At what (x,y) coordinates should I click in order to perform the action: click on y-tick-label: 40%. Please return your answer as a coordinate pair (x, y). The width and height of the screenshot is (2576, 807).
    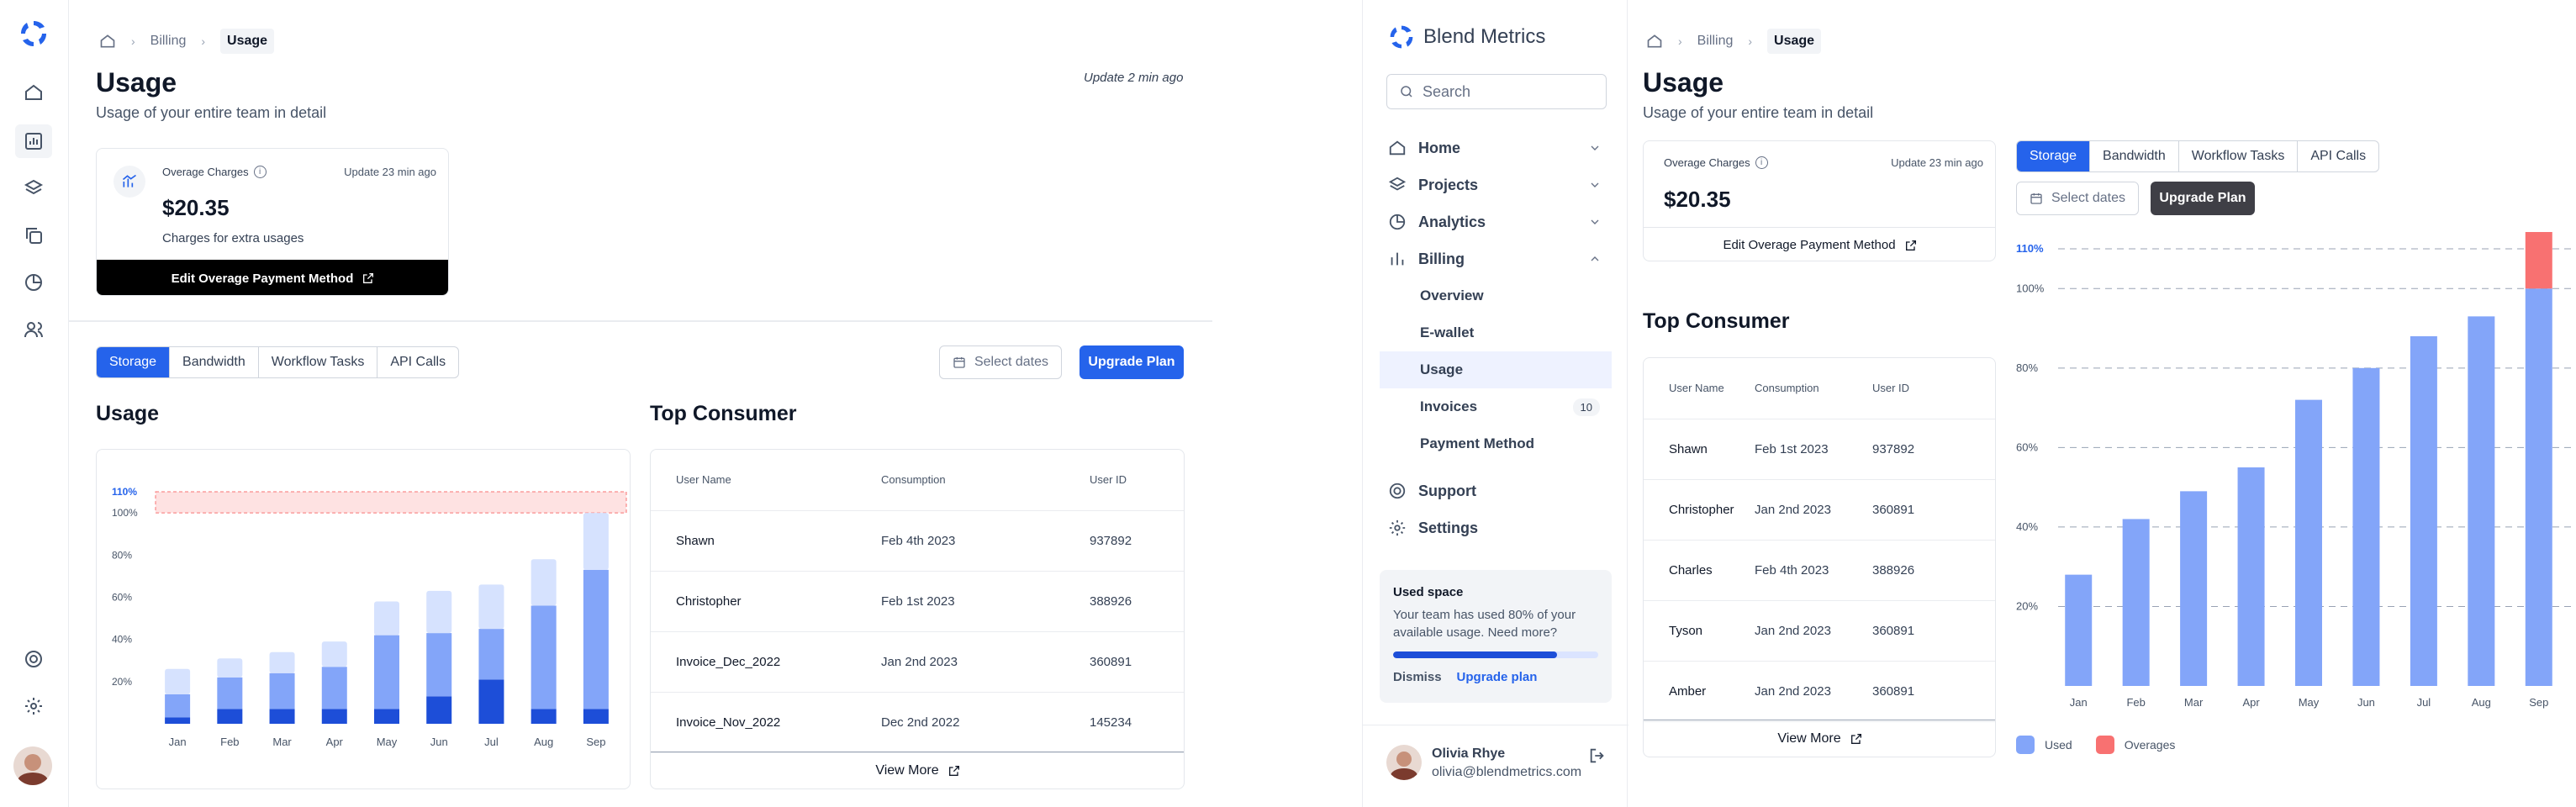
    Looking at the image, I should click on (2027, 526).